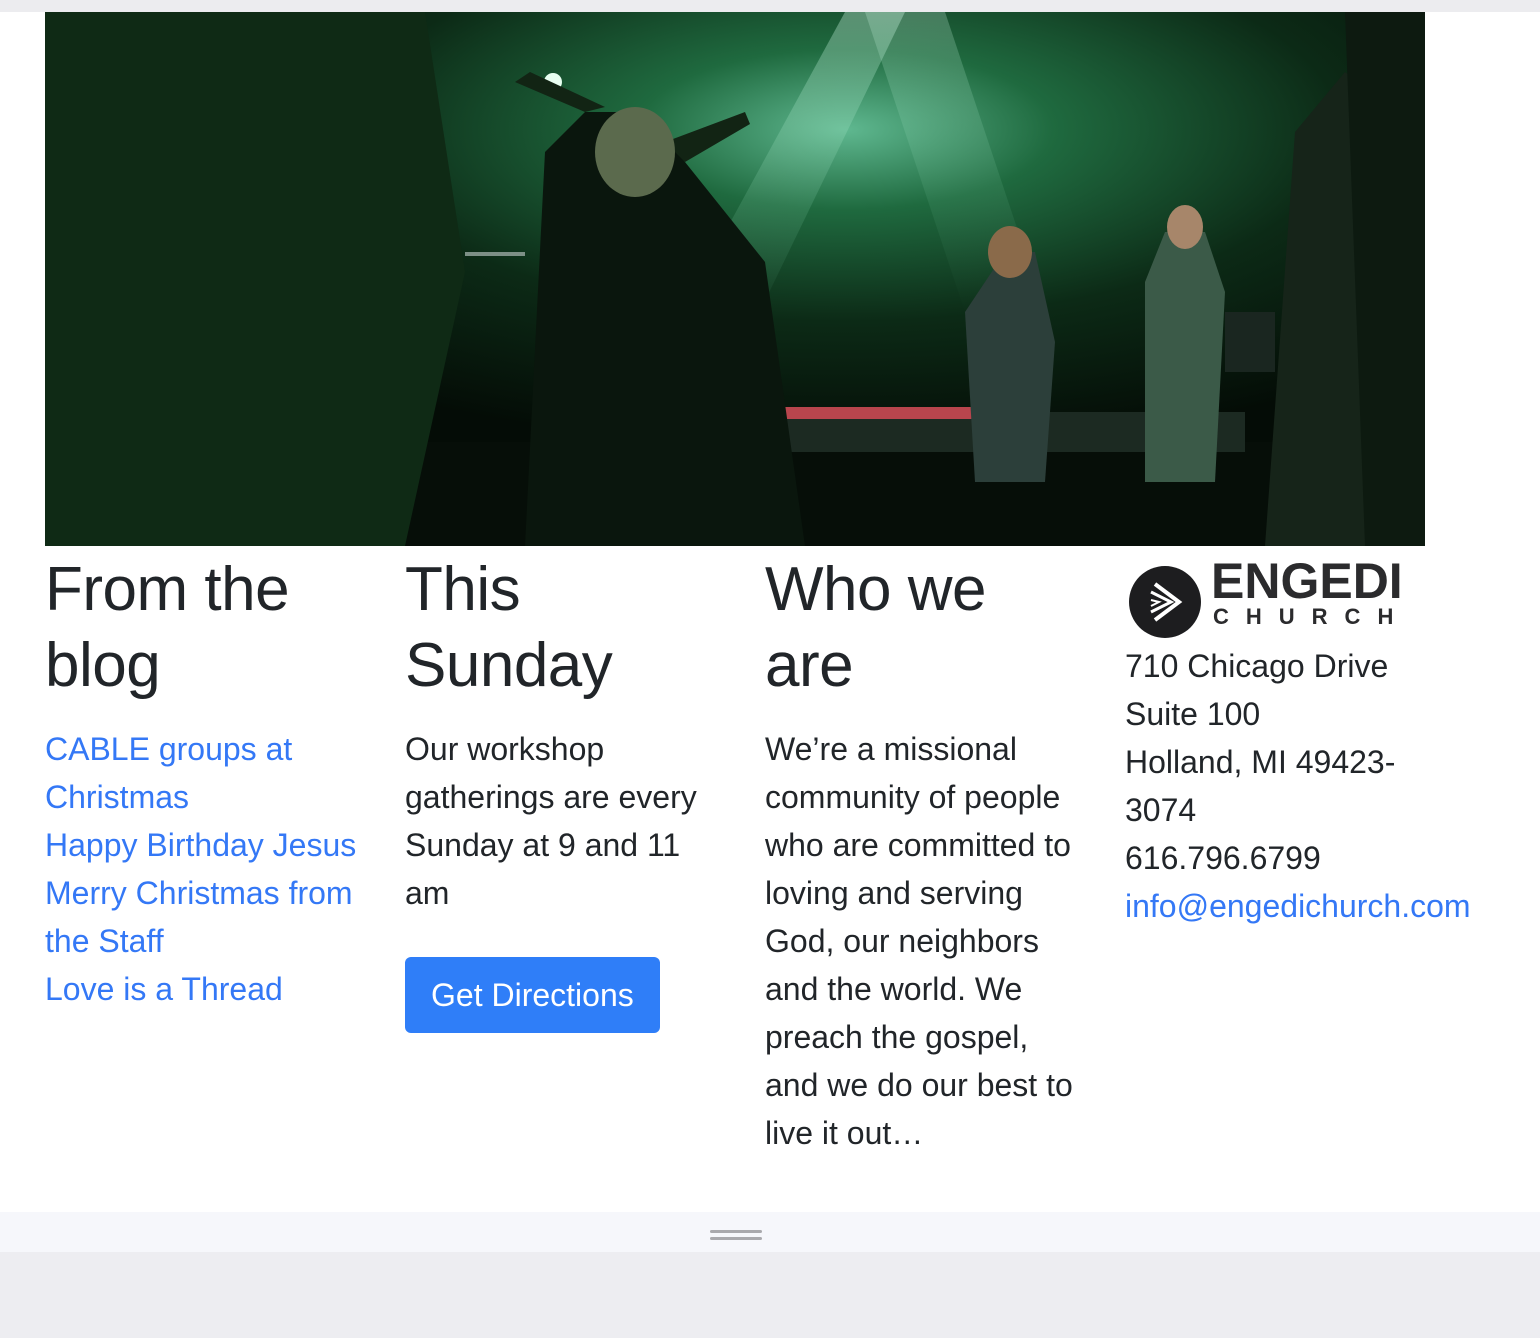  What do you see at coordinates (205, 845) in the screenshot?
I see `blog-link-happy-birthday: Happy Birthday Jesus` at bounding box center [205, 845].